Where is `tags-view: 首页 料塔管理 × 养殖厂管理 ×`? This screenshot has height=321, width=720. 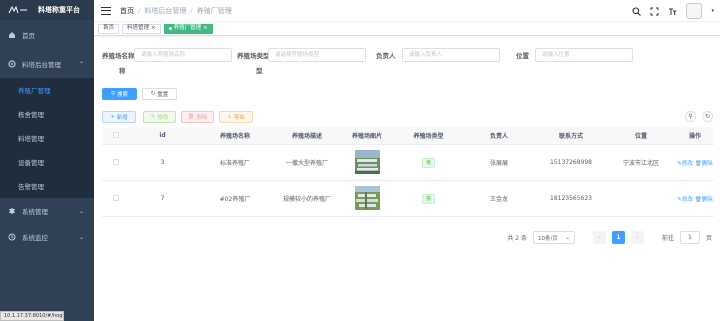 tags-view: 首页 料塔管理 × 养殖厂管理 × is located at coordinates (407, 29).